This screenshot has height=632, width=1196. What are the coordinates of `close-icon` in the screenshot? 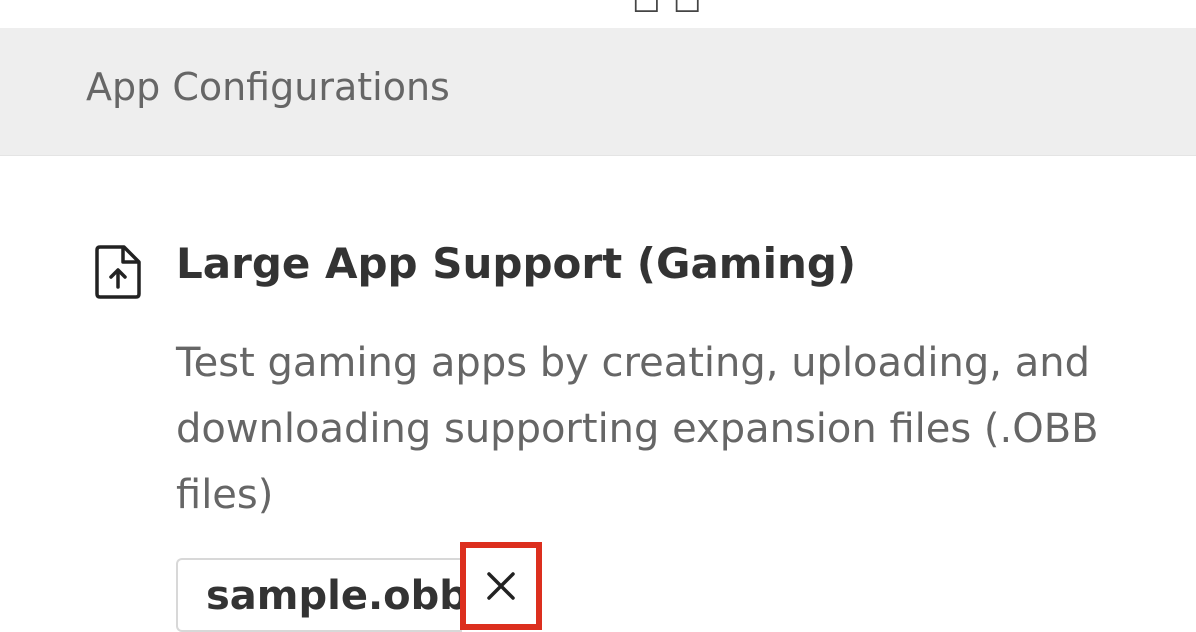 It's located at (501, 586).